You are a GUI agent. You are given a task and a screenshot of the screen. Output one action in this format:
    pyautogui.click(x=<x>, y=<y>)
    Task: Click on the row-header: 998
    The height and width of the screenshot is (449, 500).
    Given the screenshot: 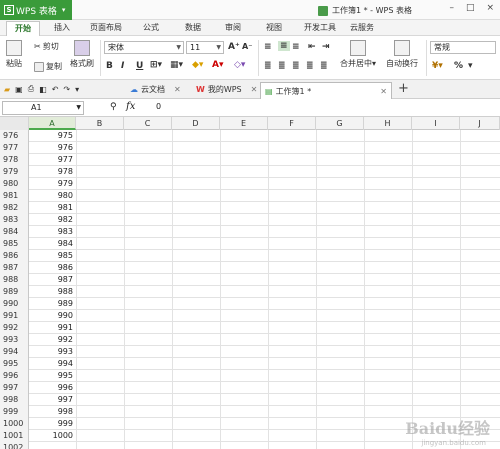 What is the action you would take?
    pyautogui.click(x=14, y=400)
    